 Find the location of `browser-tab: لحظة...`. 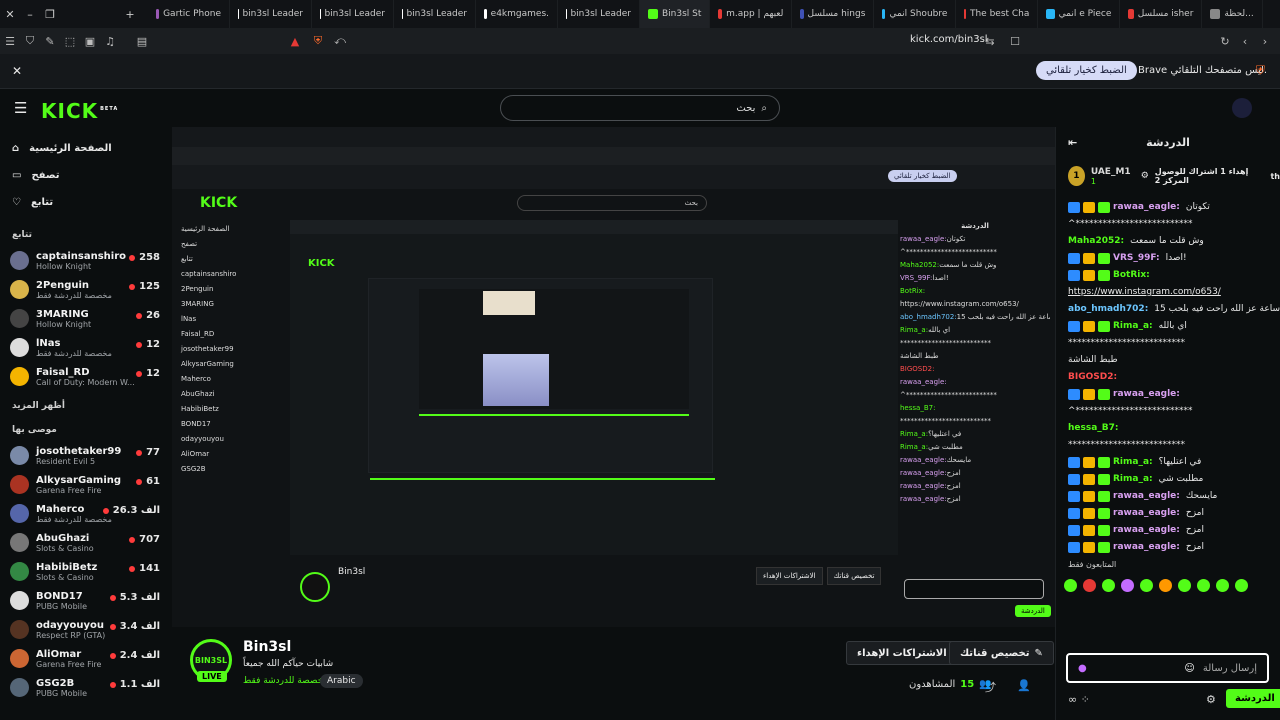

browser-tab: لحظة... is located at coordinates (1232, 14).